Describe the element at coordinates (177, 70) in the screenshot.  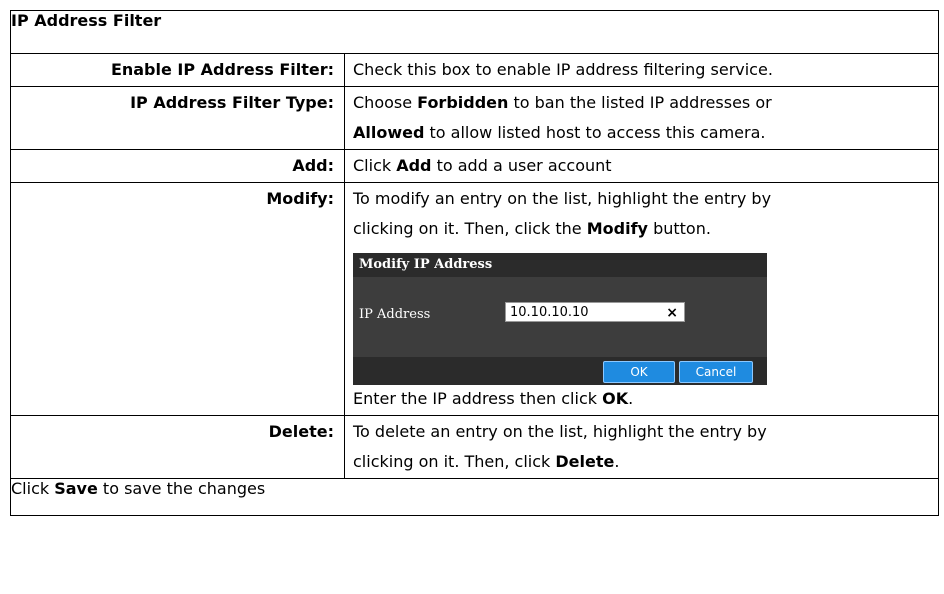
I see `row-label: Enable IP Address Filter:` at that location.